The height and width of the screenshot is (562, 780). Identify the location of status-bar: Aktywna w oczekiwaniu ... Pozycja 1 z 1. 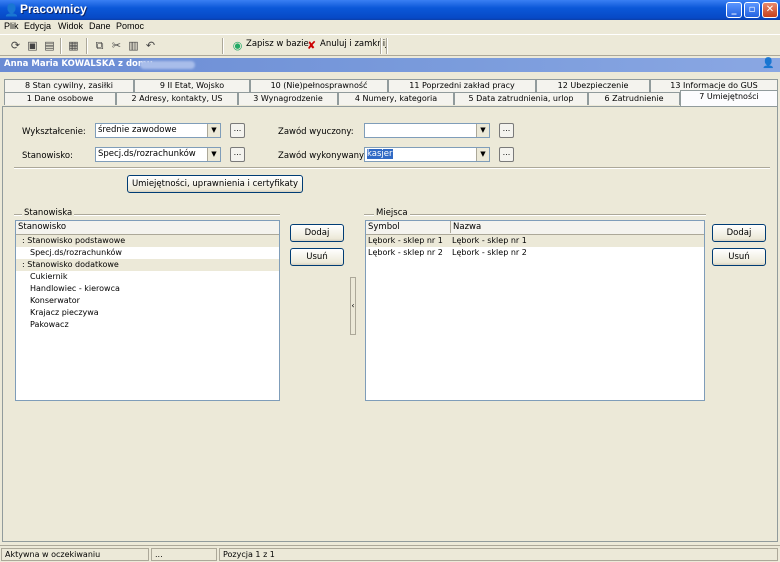
(390, 553).